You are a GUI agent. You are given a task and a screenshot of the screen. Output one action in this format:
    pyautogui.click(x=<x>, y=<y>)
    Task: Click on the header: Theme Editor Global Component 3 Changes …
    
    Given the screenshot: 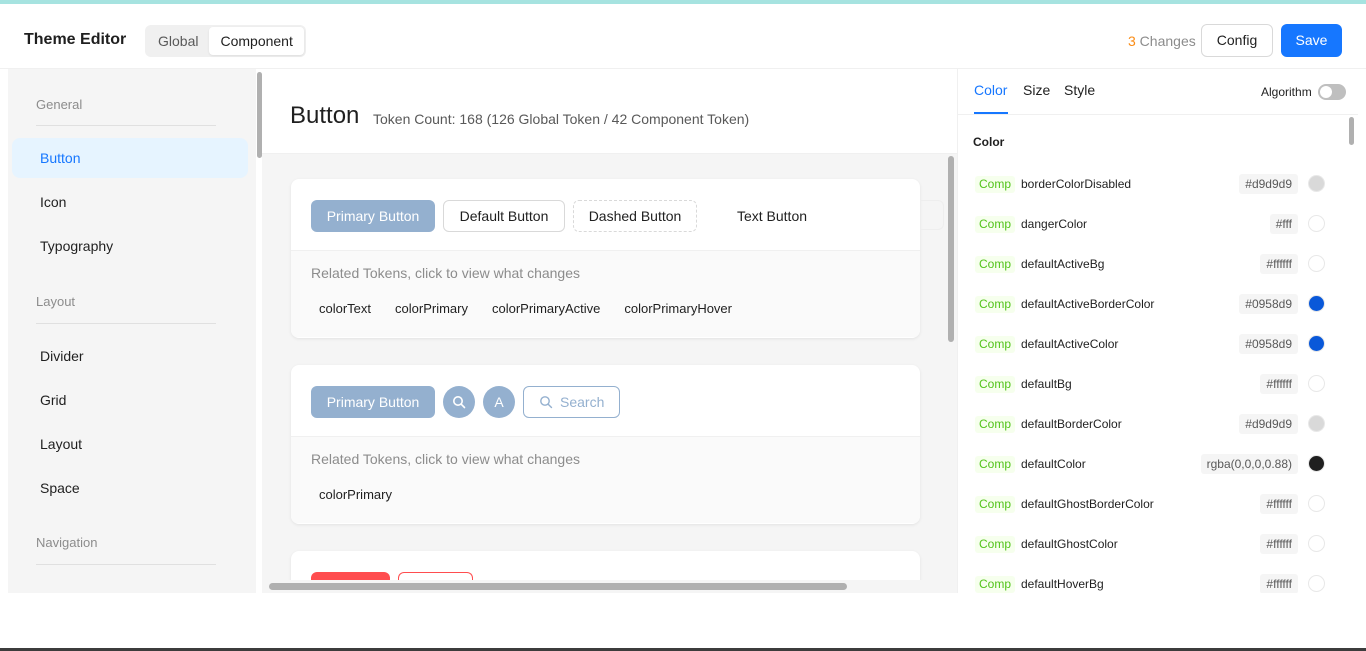 What is the action you would take?
    pyautogui.click(x=683, y=36)
    